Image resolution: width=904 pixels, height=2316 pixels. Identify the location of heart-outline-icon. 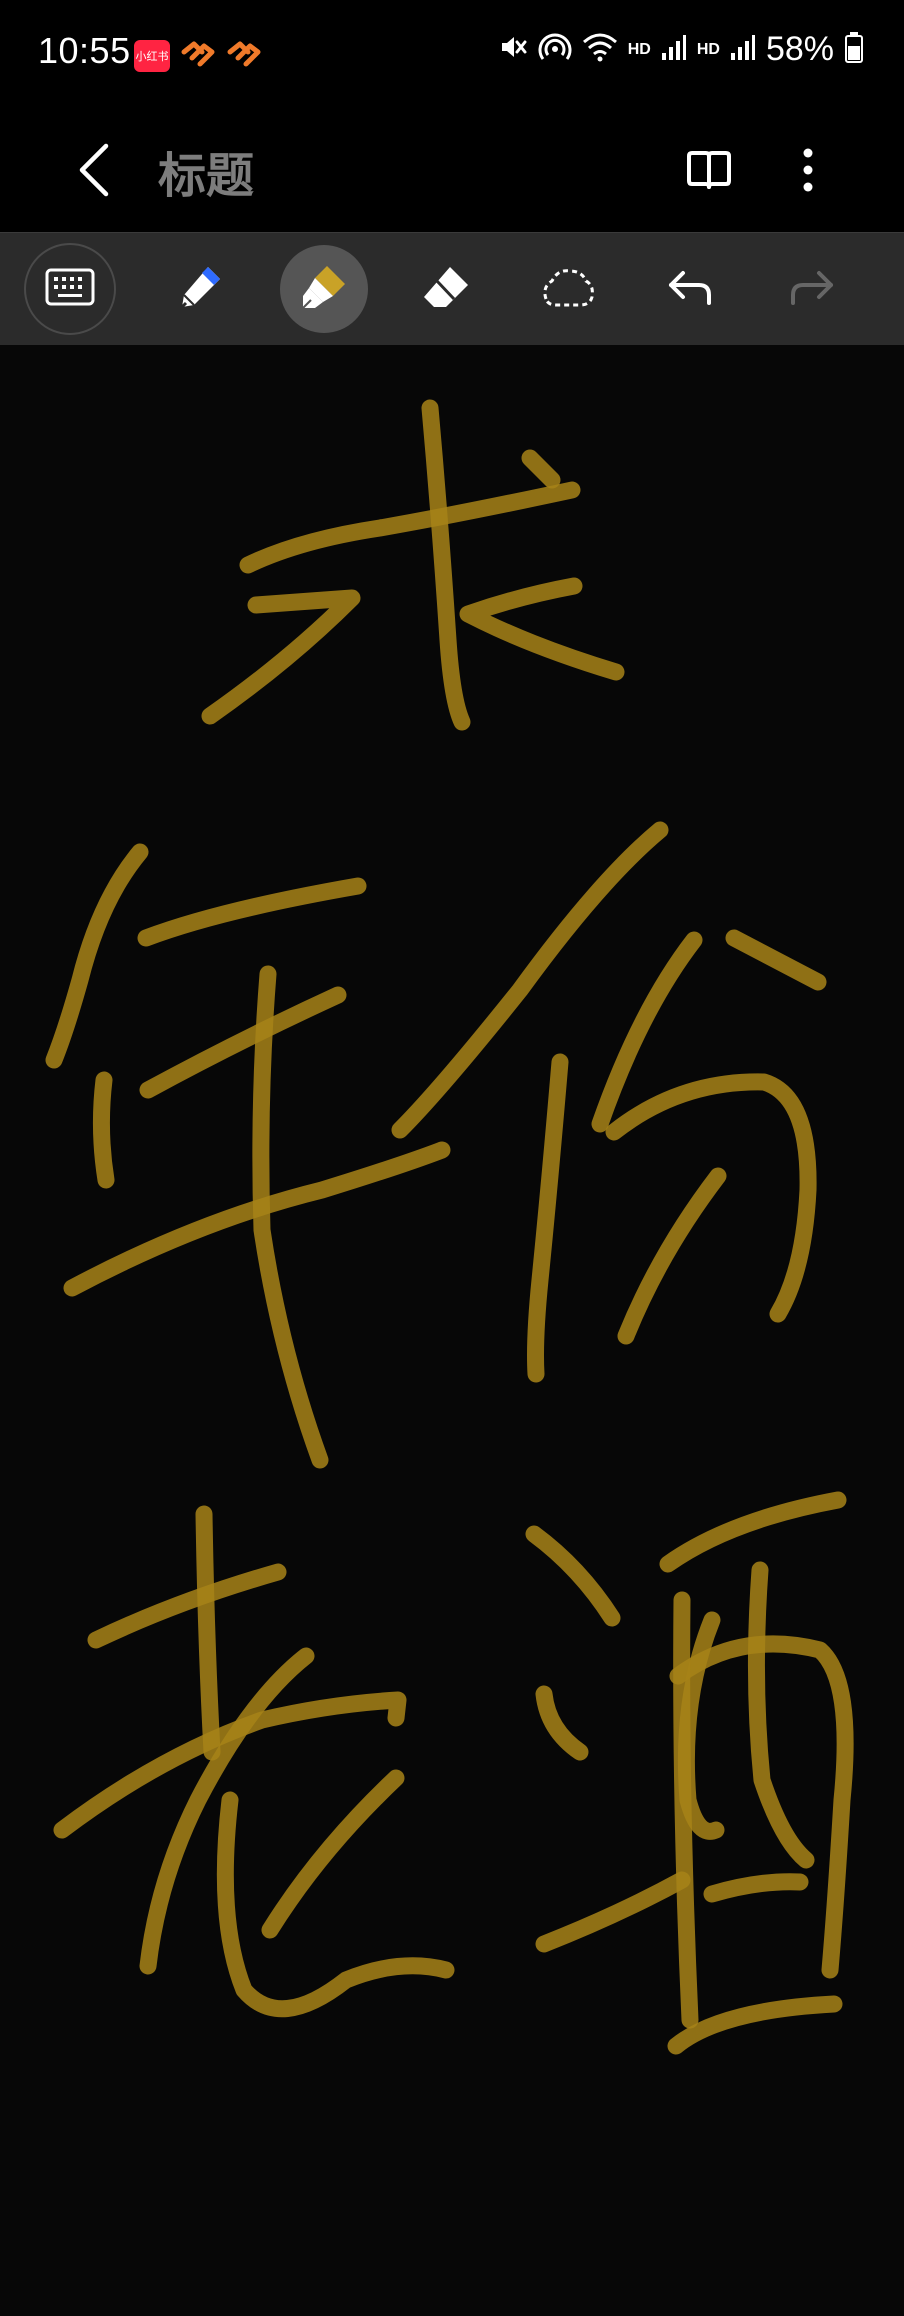
(198, 56).